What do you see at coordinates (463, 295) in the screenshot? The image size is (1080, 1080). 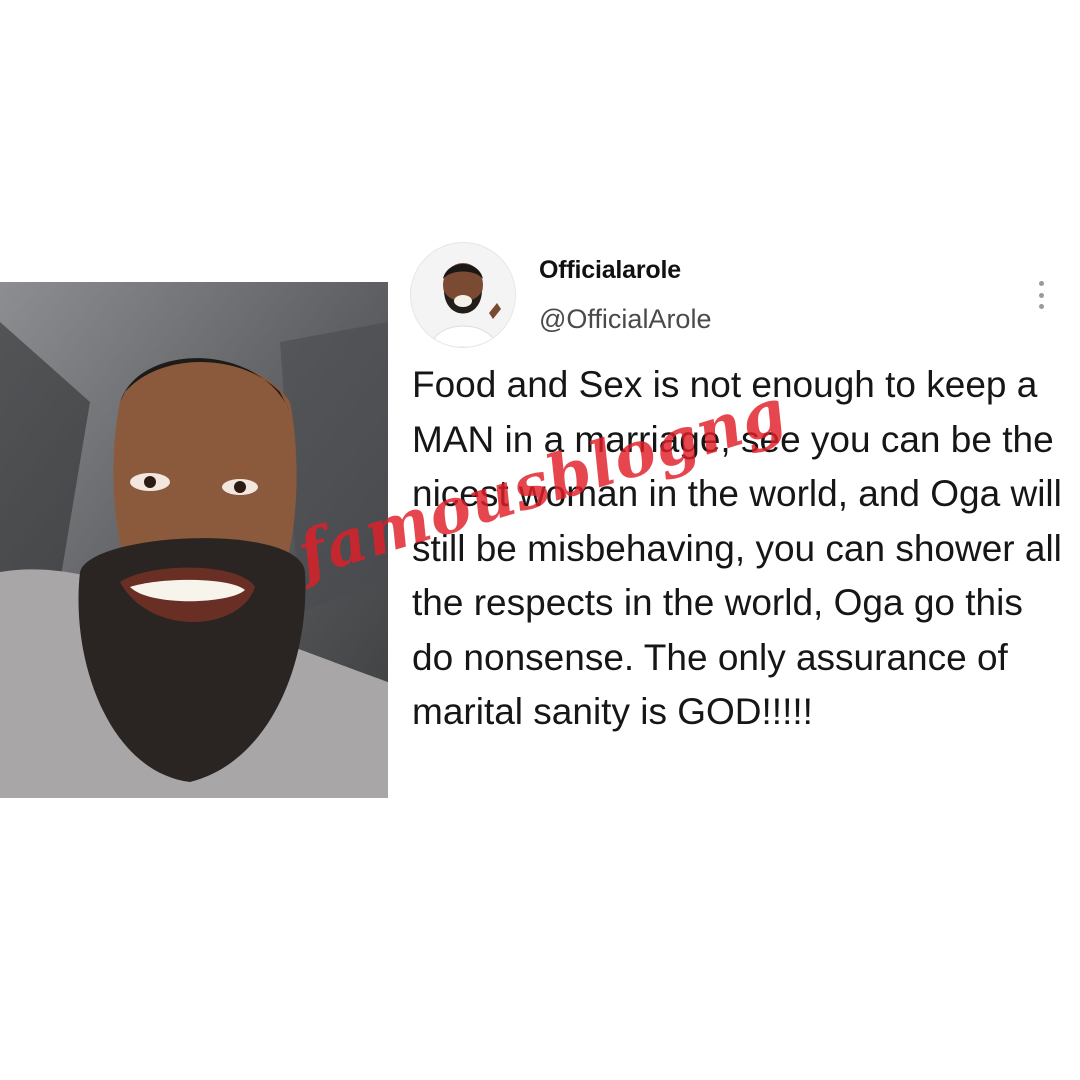 I see `avatar` at bounding box center [463, 295].